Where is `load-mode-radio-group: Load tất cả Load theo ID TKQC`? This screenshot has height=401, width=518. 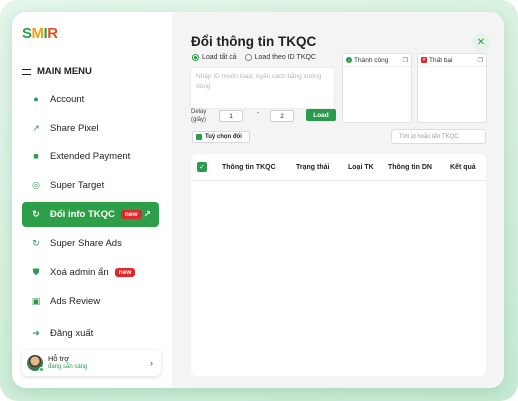
load-mode-radio-group: Load tất cả Load theo ID TKQC is located at coordinates (263, 57).